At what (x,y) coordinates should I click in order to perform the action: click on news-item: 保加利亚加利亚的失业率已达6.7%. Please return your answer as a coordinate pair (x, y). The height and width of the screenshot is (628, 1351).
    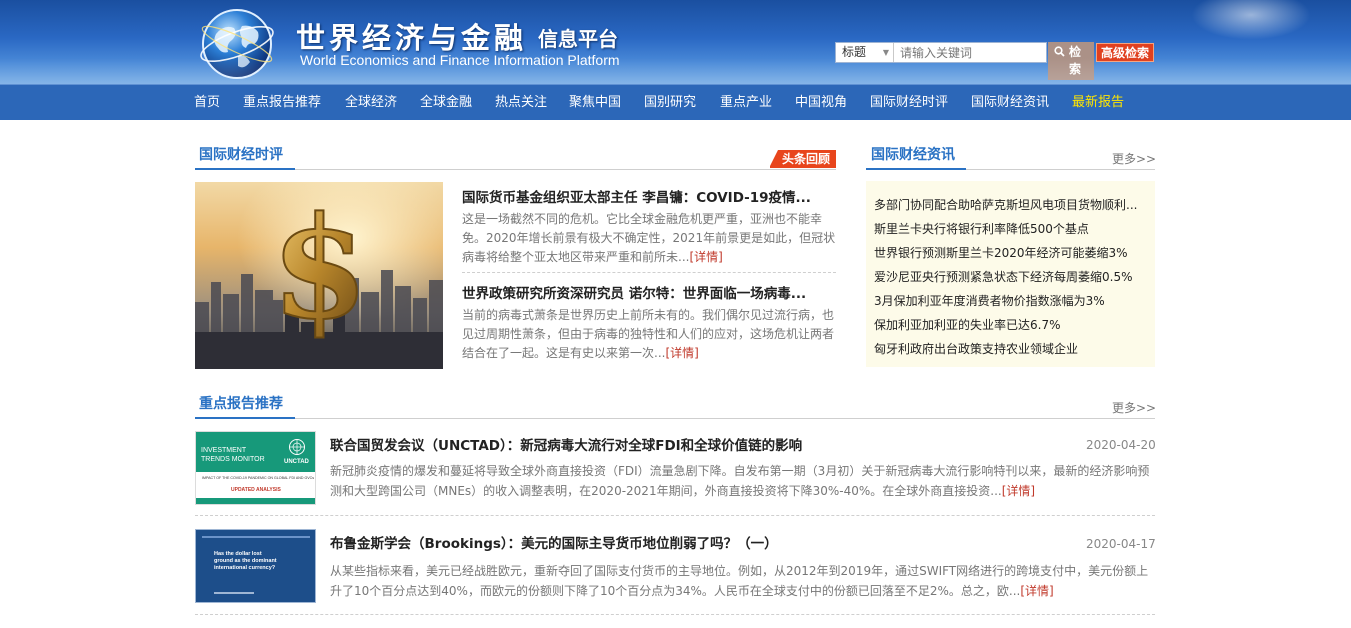
    Looking at the image, I should click on (1012, 324).